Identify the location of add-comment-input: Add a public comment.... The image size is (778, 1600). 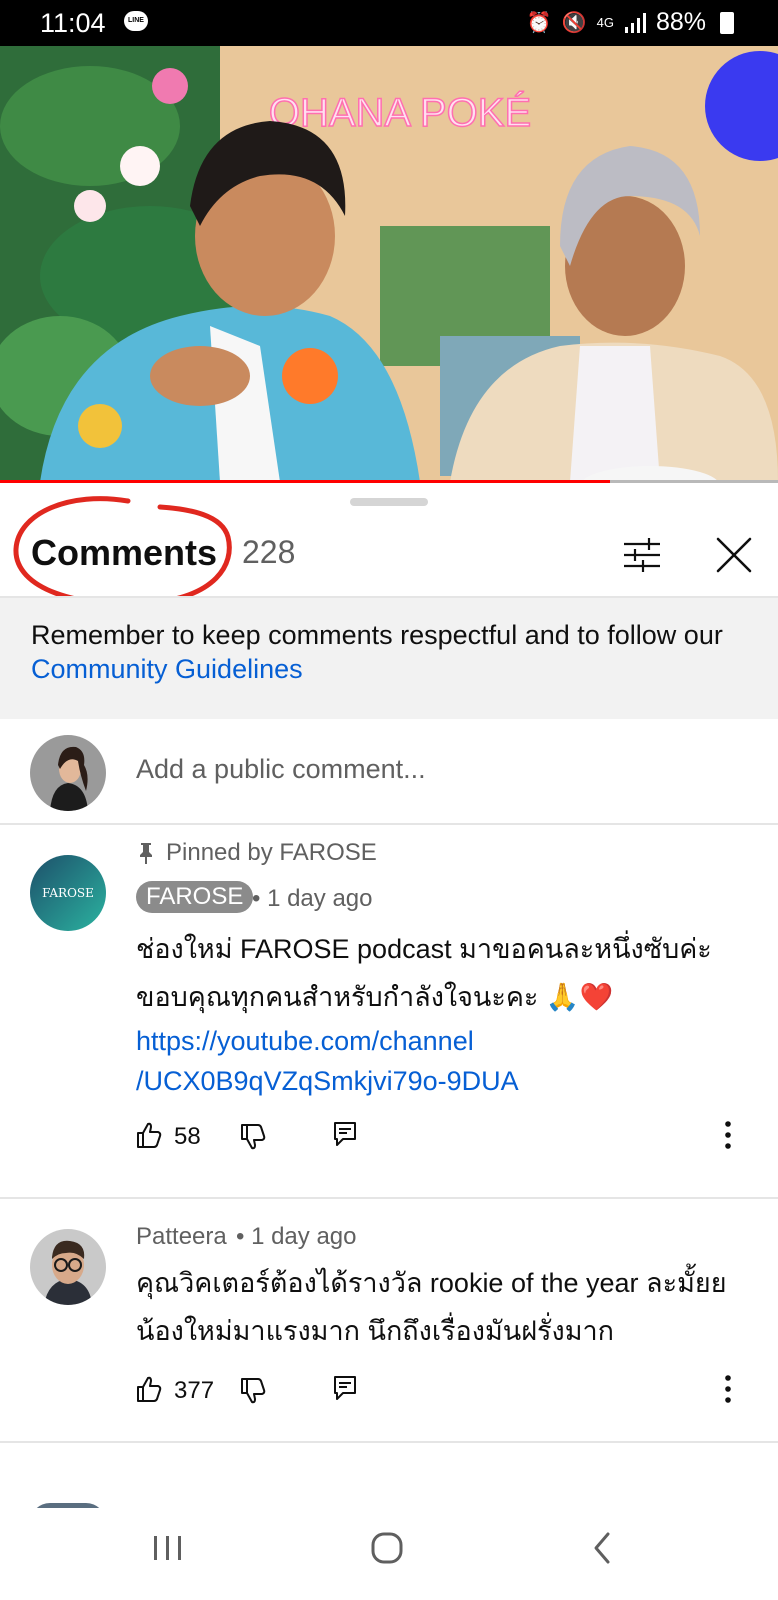
(281, 769).